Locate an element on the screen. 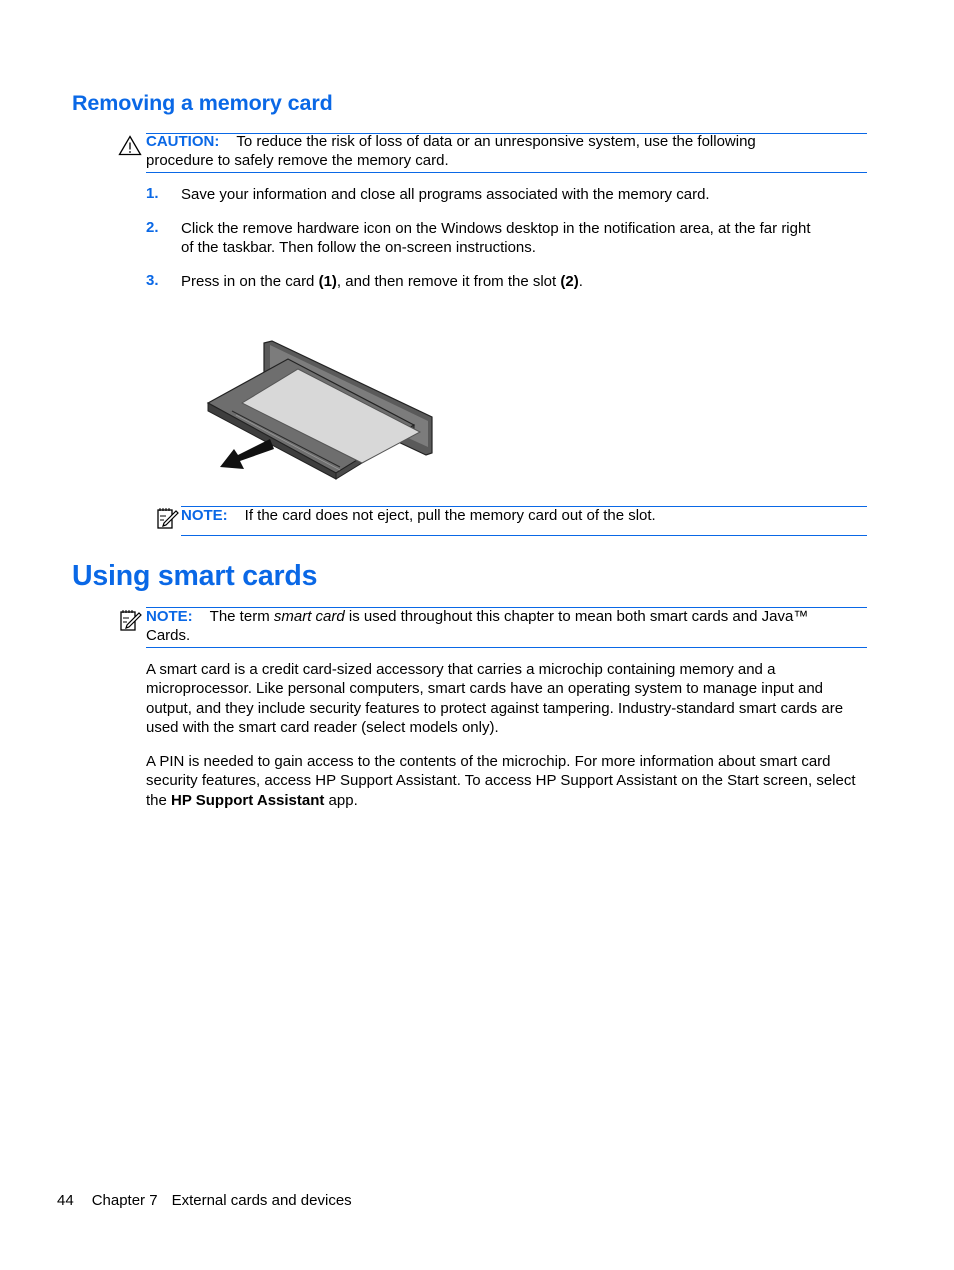 This screenshot has width=954, height=1270. caution-bottom-rule is located at coordinates (506, 172).